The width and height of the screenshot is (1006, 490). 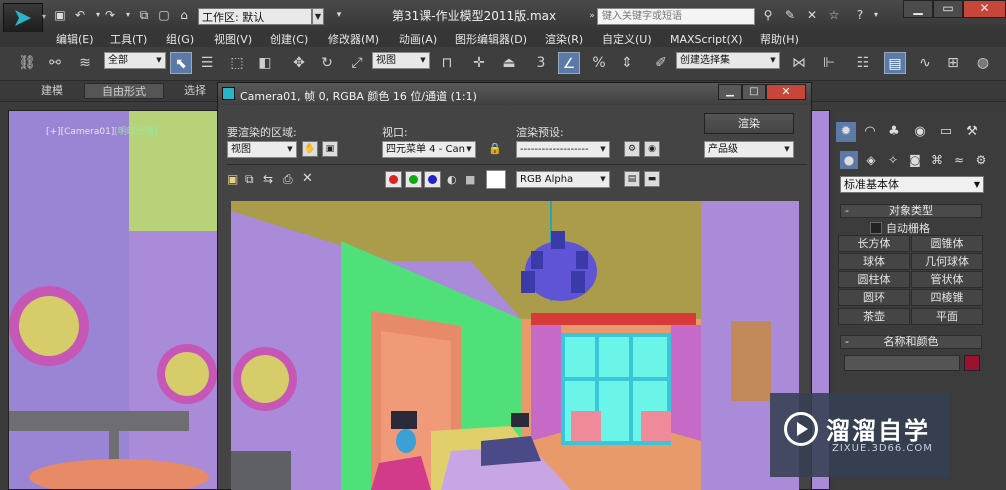 I want to click on toggle-ui-overlay-icon: ▤, so click(x=632, y=179).